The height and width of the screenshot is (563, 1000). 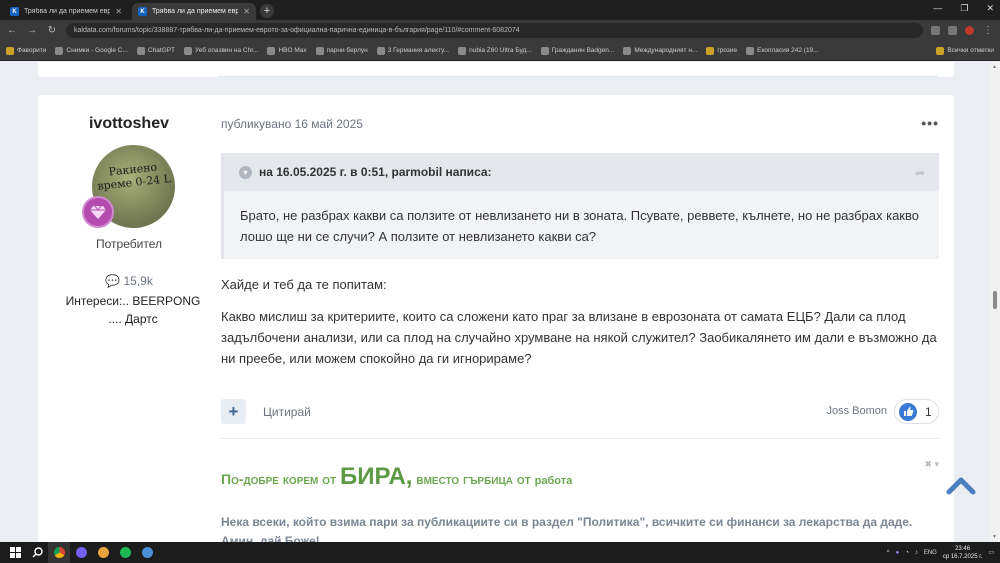 I want to click on browser-icon, so click(x=103, y=552).